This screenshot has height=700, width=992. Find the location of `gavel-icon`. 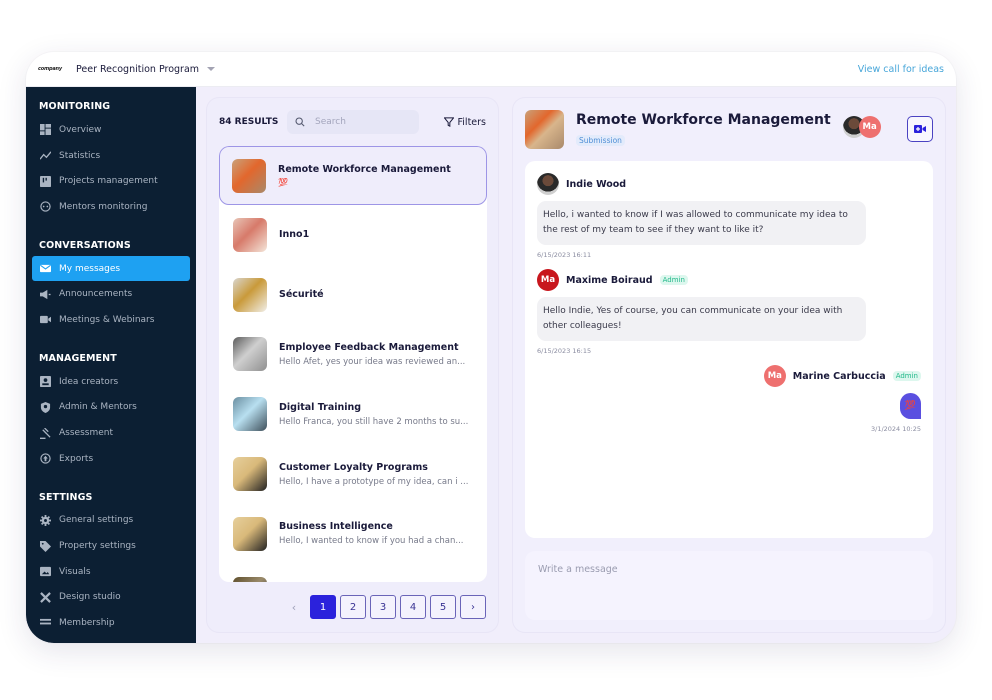

gavel-icon is located at coordinates (45, 433).